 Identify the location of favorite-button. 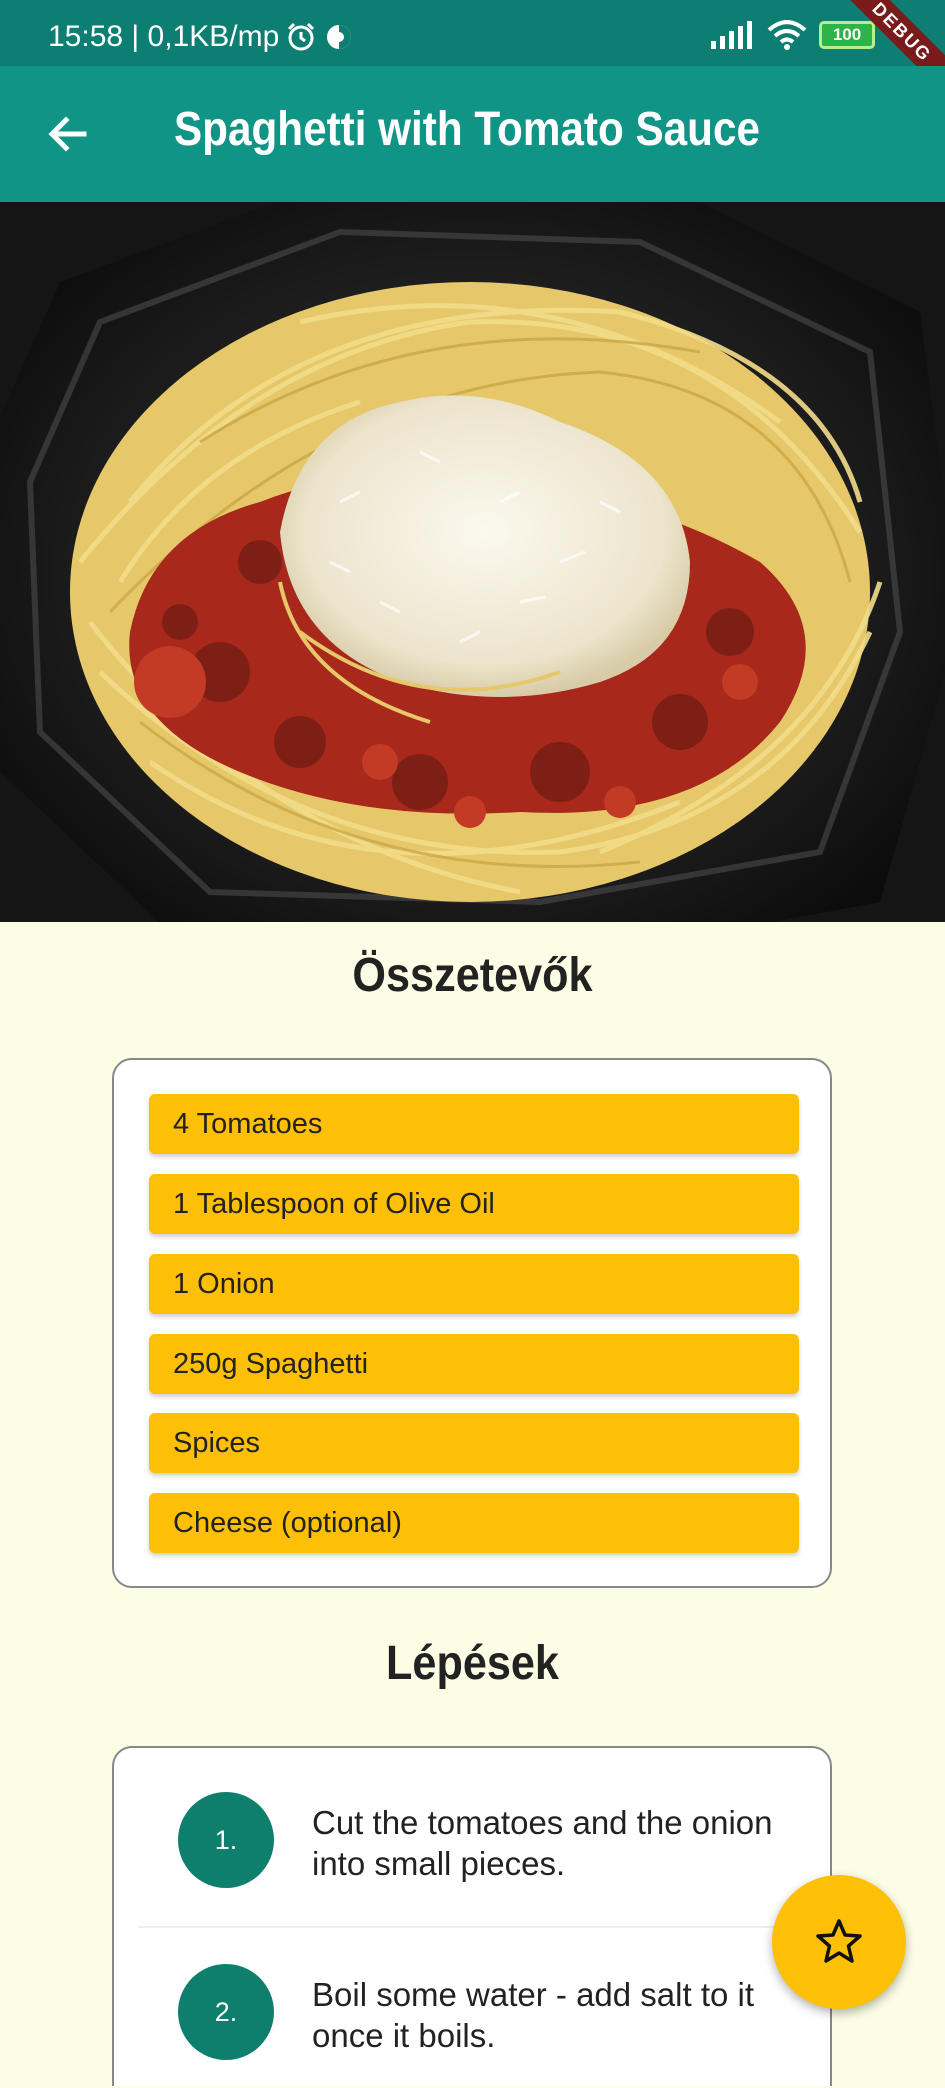
(839, 1942).